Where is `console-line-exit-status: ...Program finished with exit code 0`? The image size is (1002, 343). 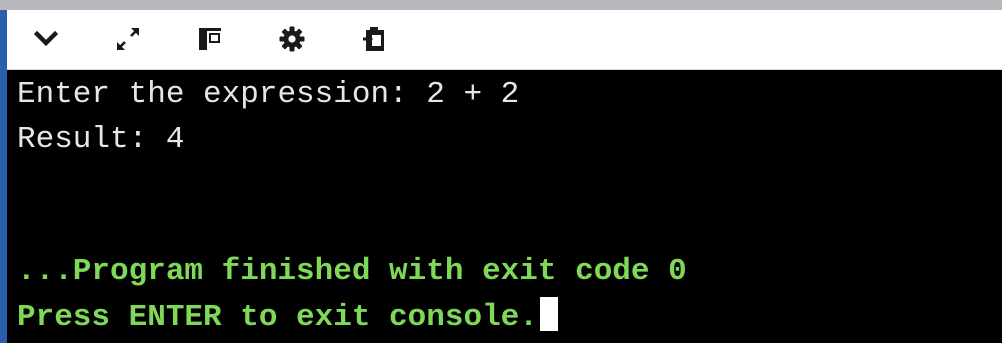
console-line-exit-status: ...Program finished with exit code 0 is located at coordinates (352, 271).